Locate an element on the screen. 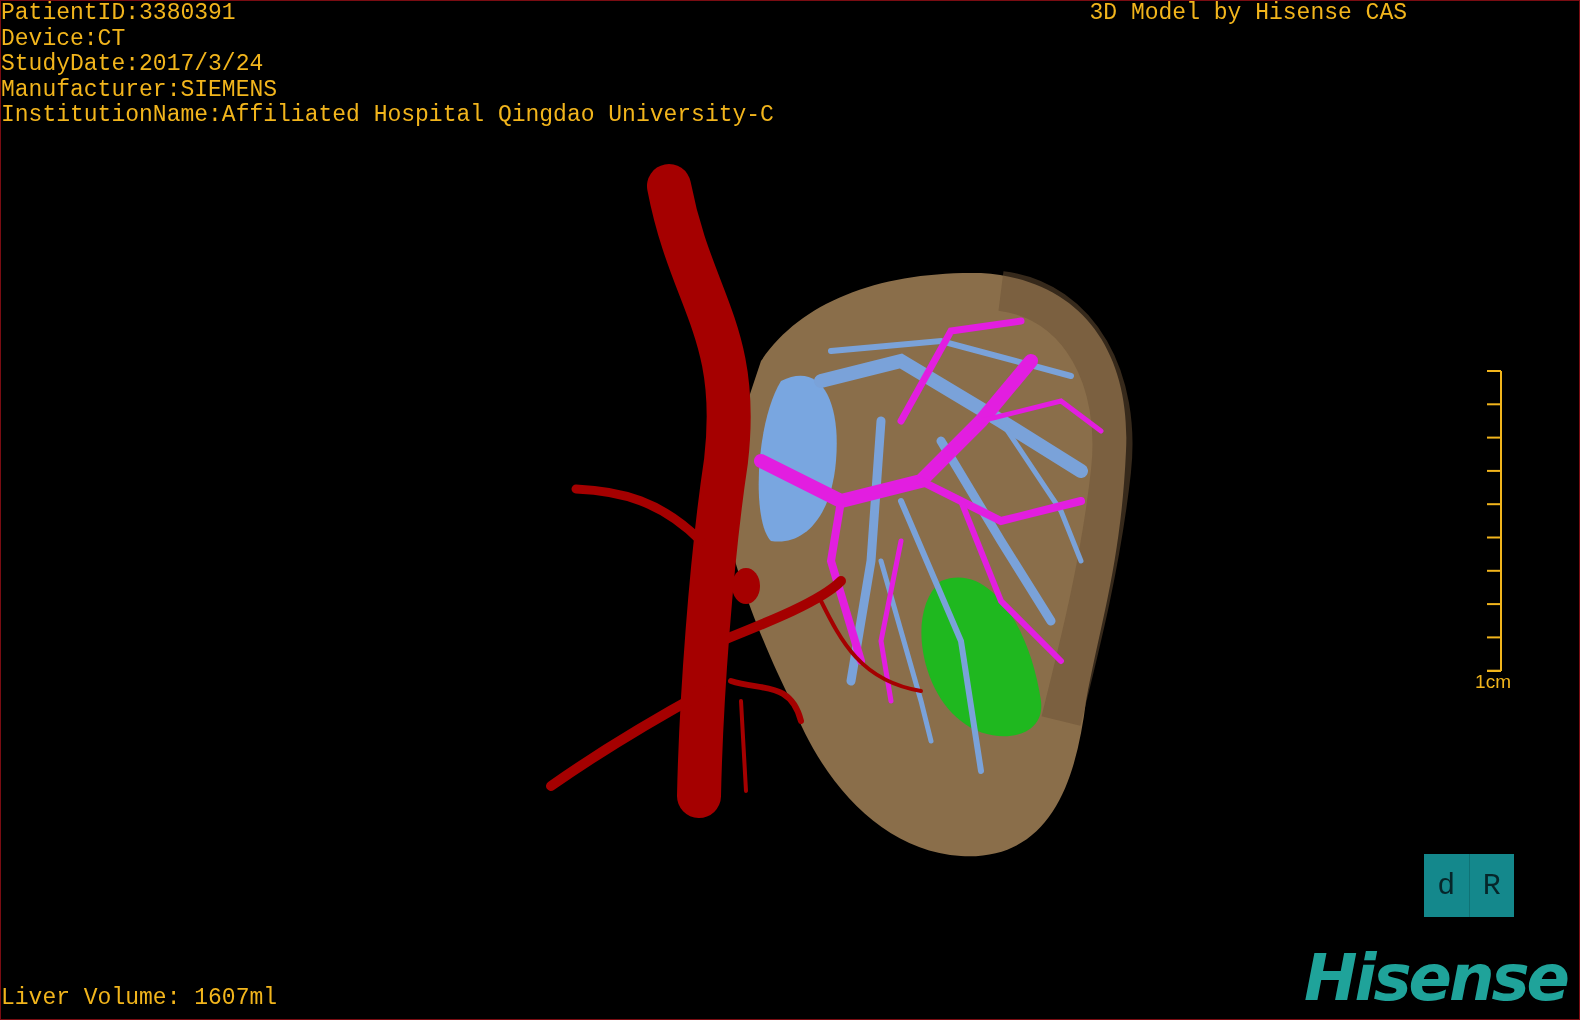 The height and width of the screenshot is (1020, 1580). scale-bar-icon is located at coordinates (1494, 521).